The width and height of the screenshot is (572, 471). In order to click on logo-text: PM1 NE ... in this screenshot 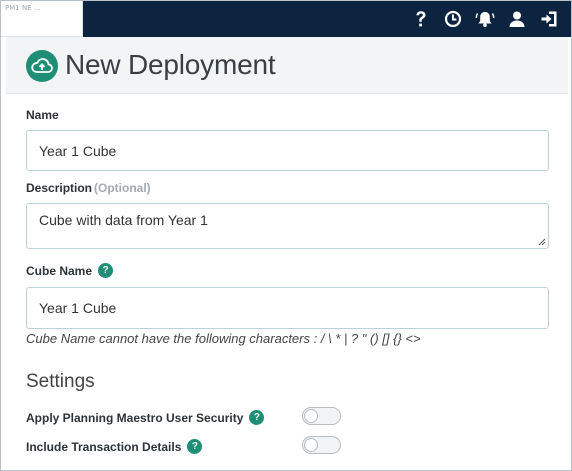, I will do `click(23, 8)`.